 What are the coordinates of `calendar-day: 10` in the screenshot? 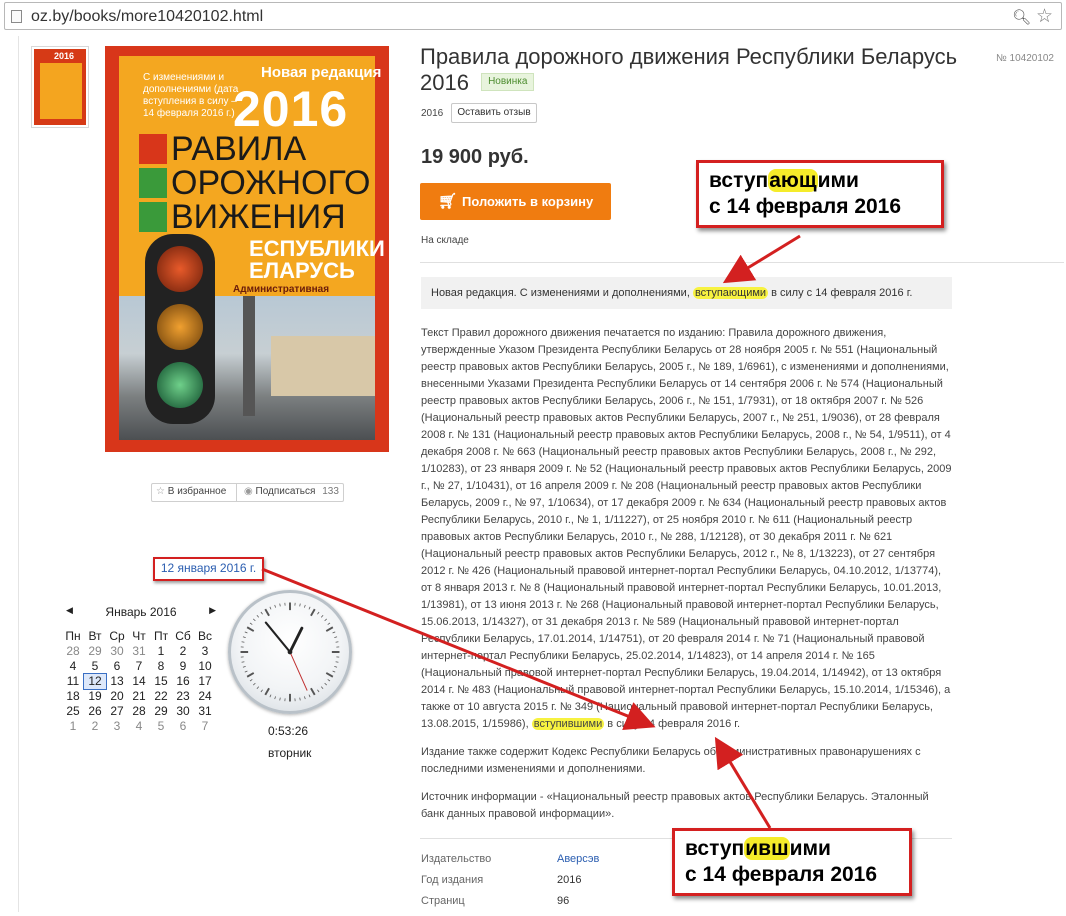 It's located at (205, 666).